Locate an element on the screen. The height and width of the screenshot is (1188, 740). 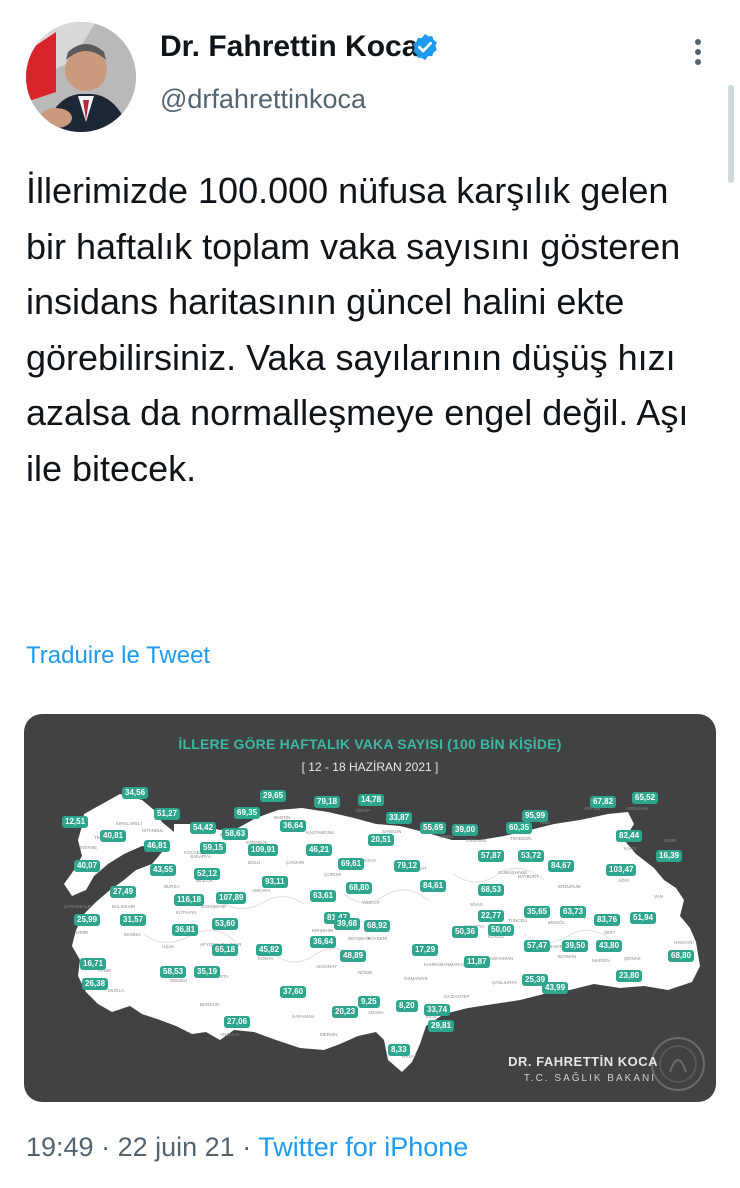
case-value-badge: 40,81 is located at coordinates (113, 836).